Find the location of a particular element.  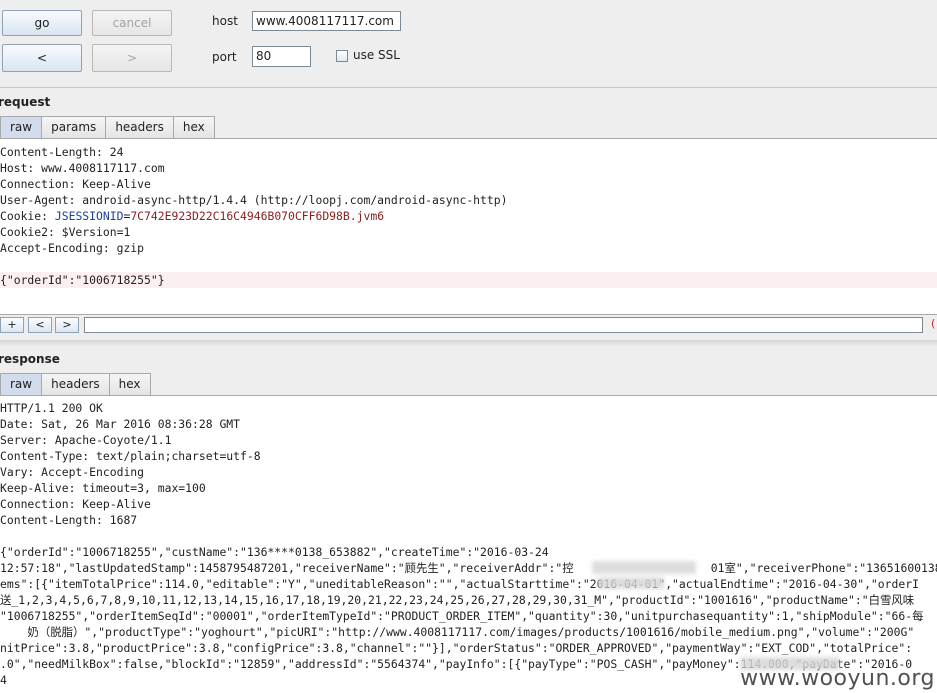

request-tabs: raw params headers hex is located at coordinates (107, 127).